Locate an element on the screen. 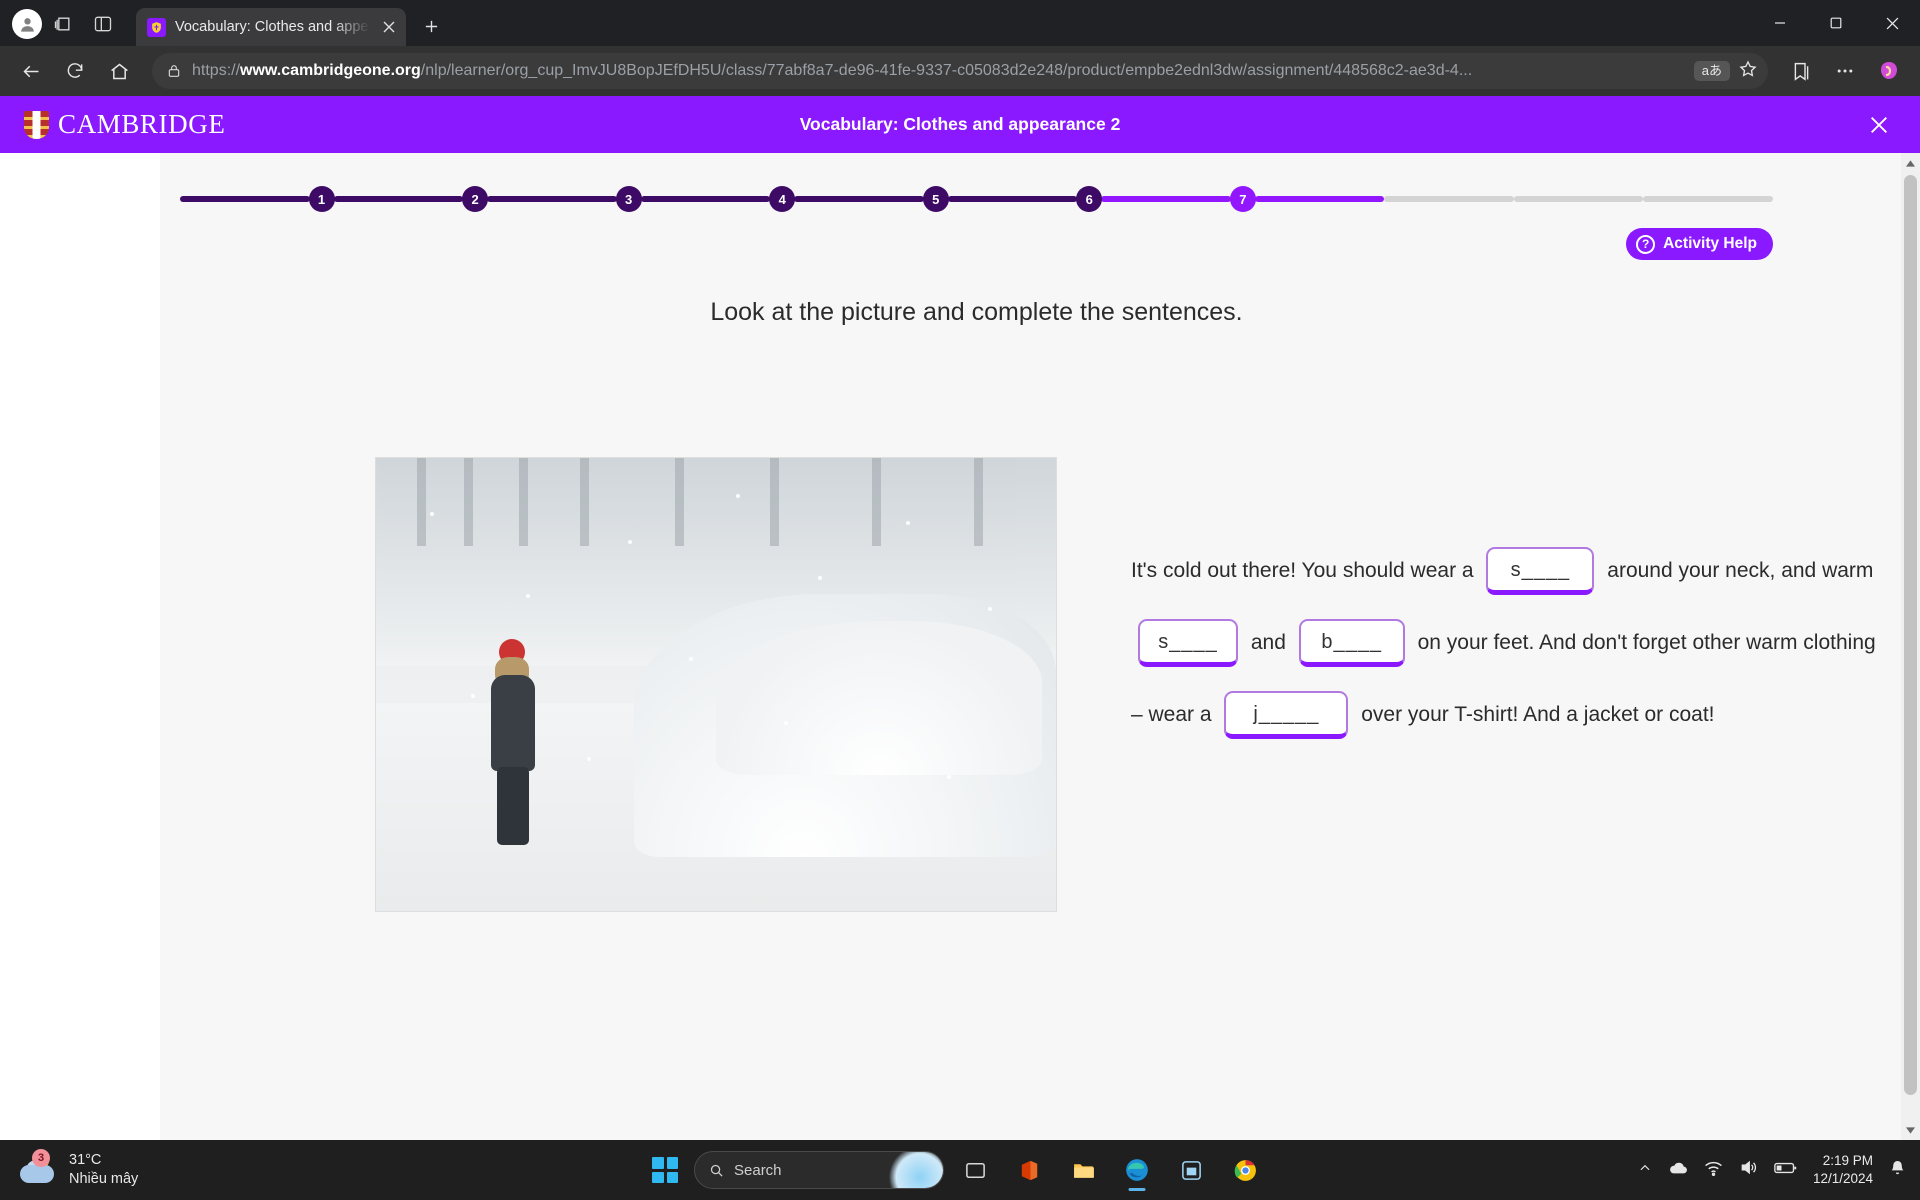  store-icon is located at coordinates (1191, 1170).